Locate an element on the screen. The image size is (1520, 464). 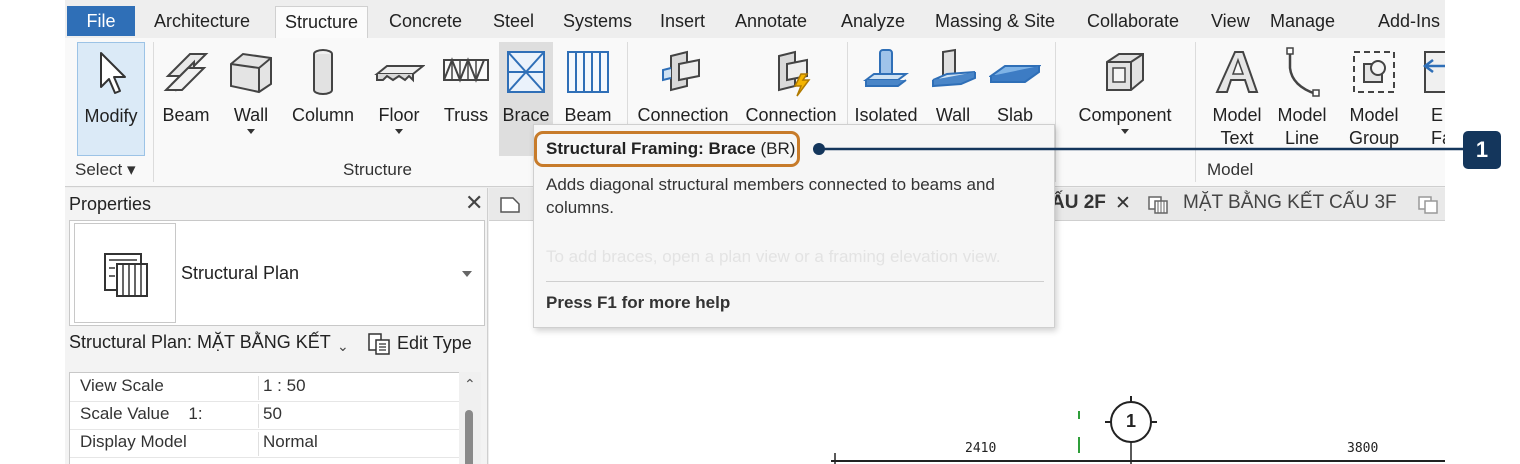
cursor-arrow-icon is located at coordinates (113, 73).